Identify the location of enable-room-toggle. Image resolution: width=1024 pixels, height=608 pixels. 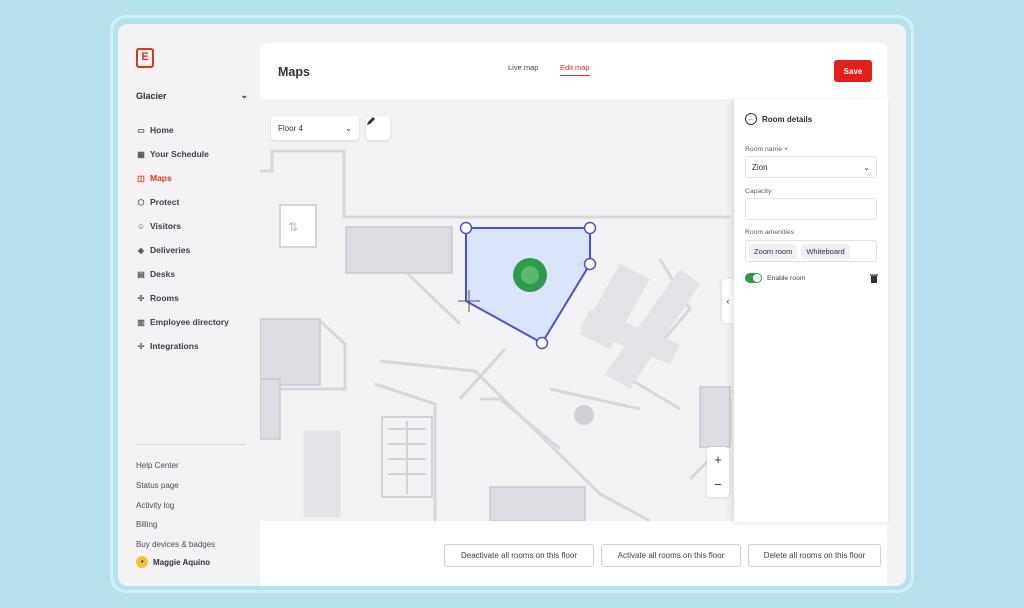
(753, 278).